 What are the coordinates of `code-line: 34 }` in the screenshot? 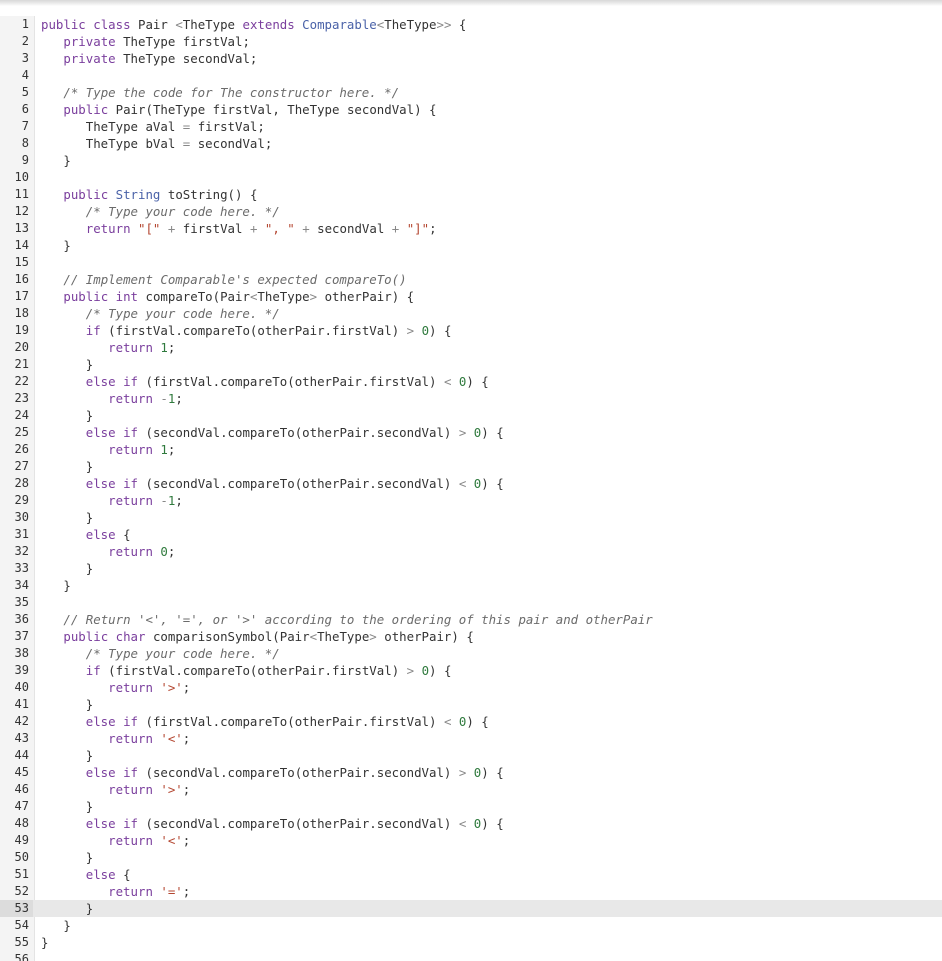 It's located at (471, 585).